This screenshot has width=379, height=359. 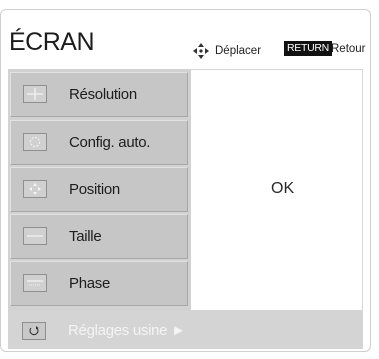 I want to click on menu-item-resolution: Résolution, so click(x=99, y=94).